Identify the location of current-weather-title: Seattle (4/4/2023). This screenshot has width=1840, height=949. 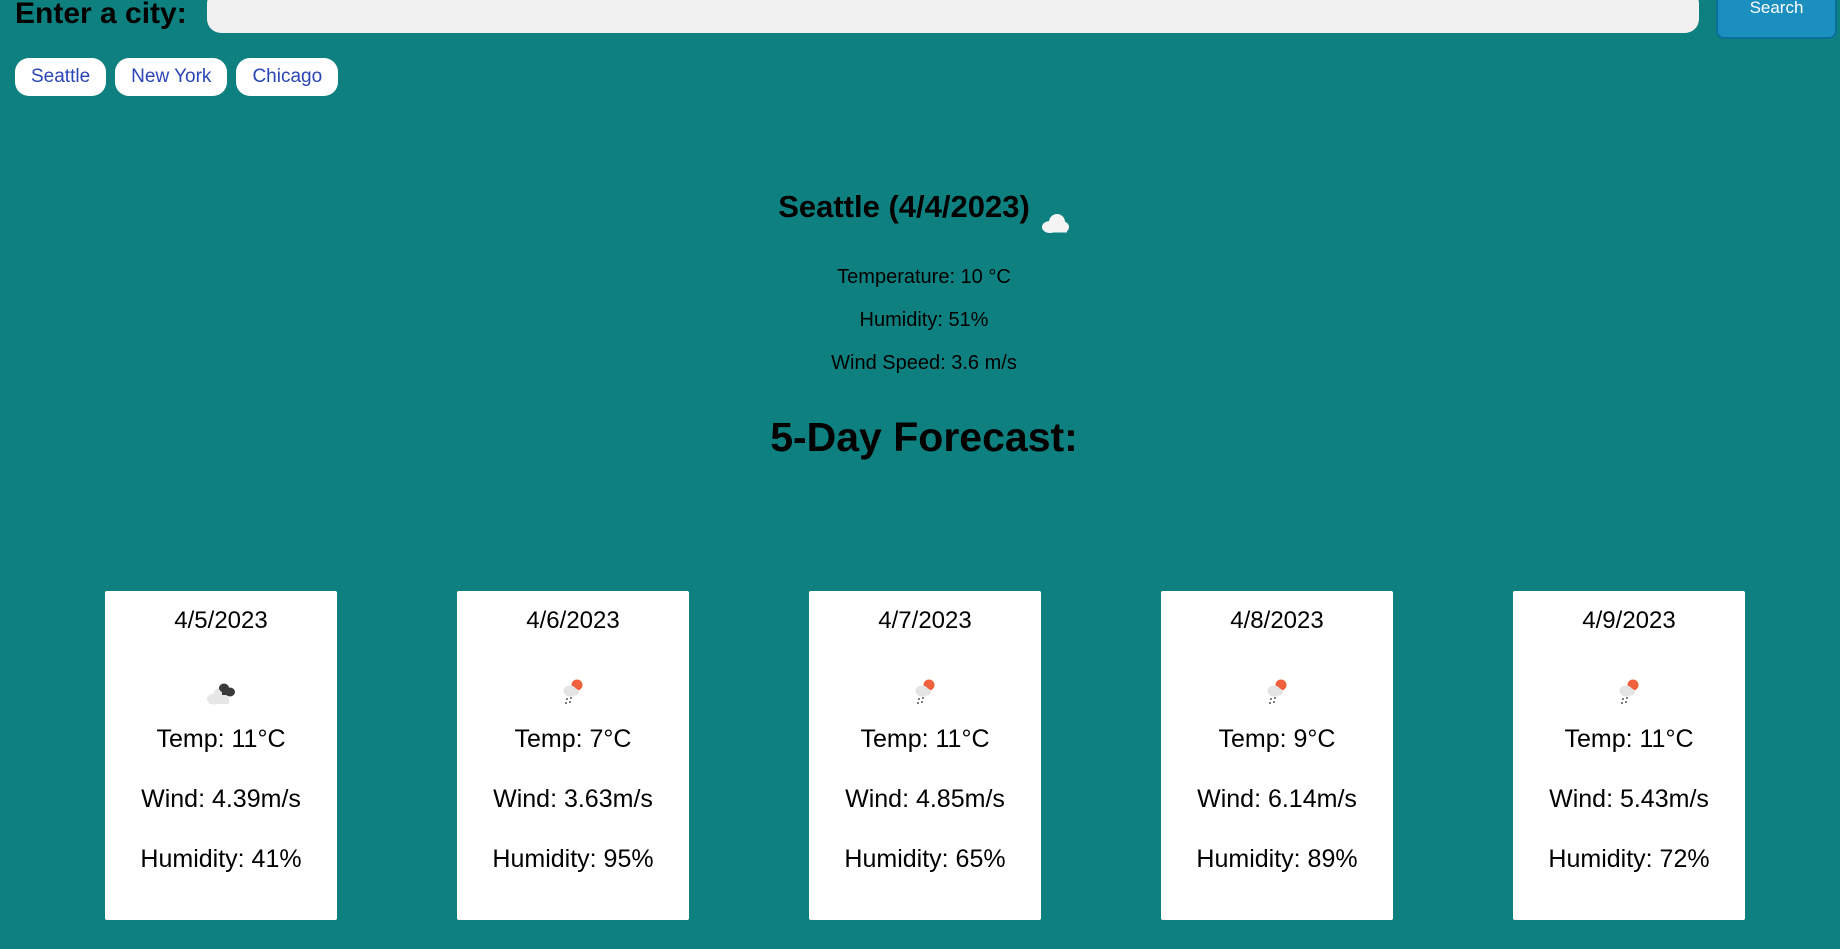
(924, 209).